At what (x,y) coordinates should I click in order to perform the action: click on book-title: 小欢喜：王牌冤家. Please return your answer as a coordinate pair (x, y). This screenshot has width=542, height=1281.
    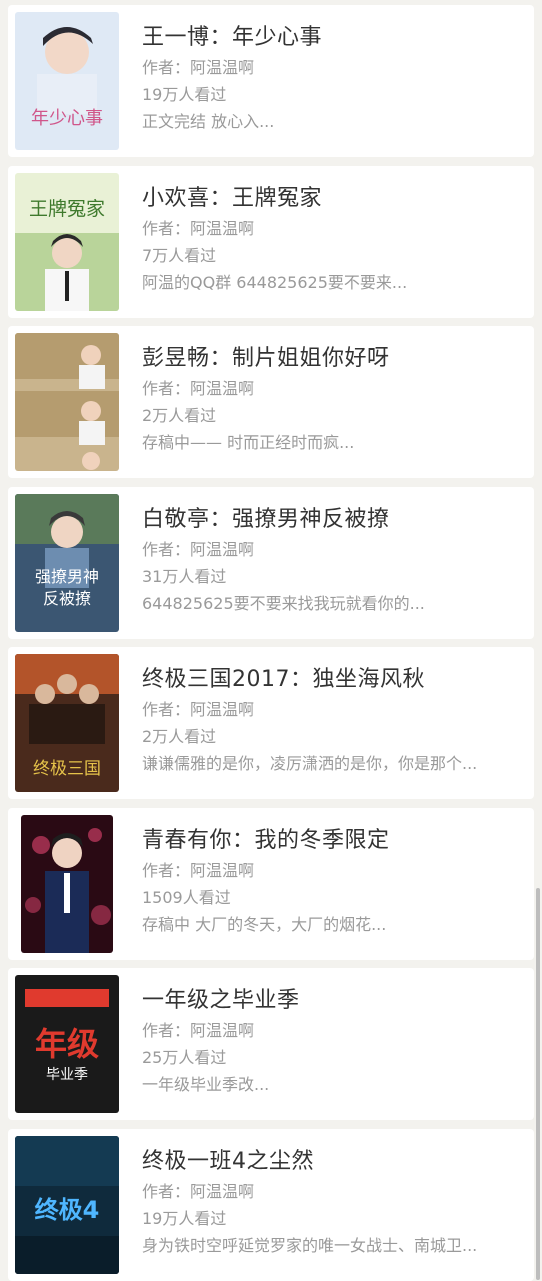
    Looking at the image, I should click on (331, 199).